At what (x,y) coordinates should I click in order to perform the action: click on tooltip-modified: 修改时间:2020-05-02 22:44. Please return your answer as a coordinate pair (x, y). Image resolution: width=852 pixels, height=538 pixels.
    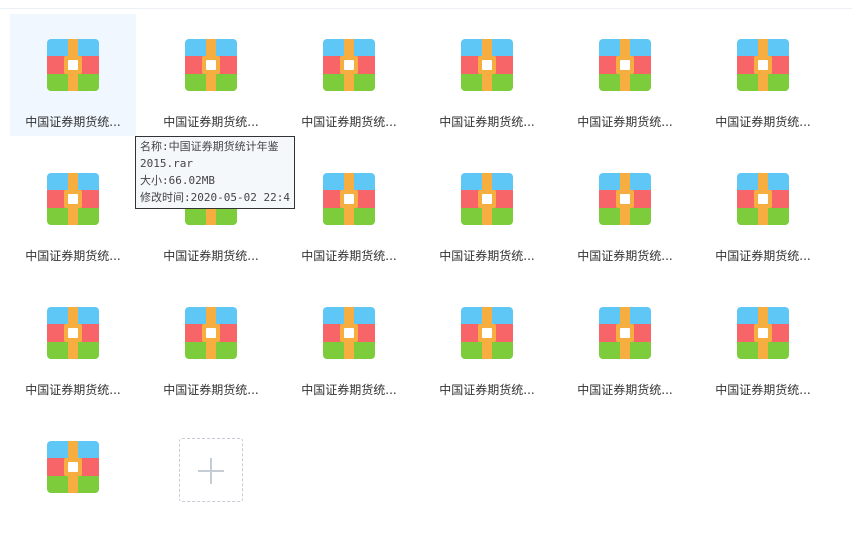
    Looking at the image, I should click on (215, 197).